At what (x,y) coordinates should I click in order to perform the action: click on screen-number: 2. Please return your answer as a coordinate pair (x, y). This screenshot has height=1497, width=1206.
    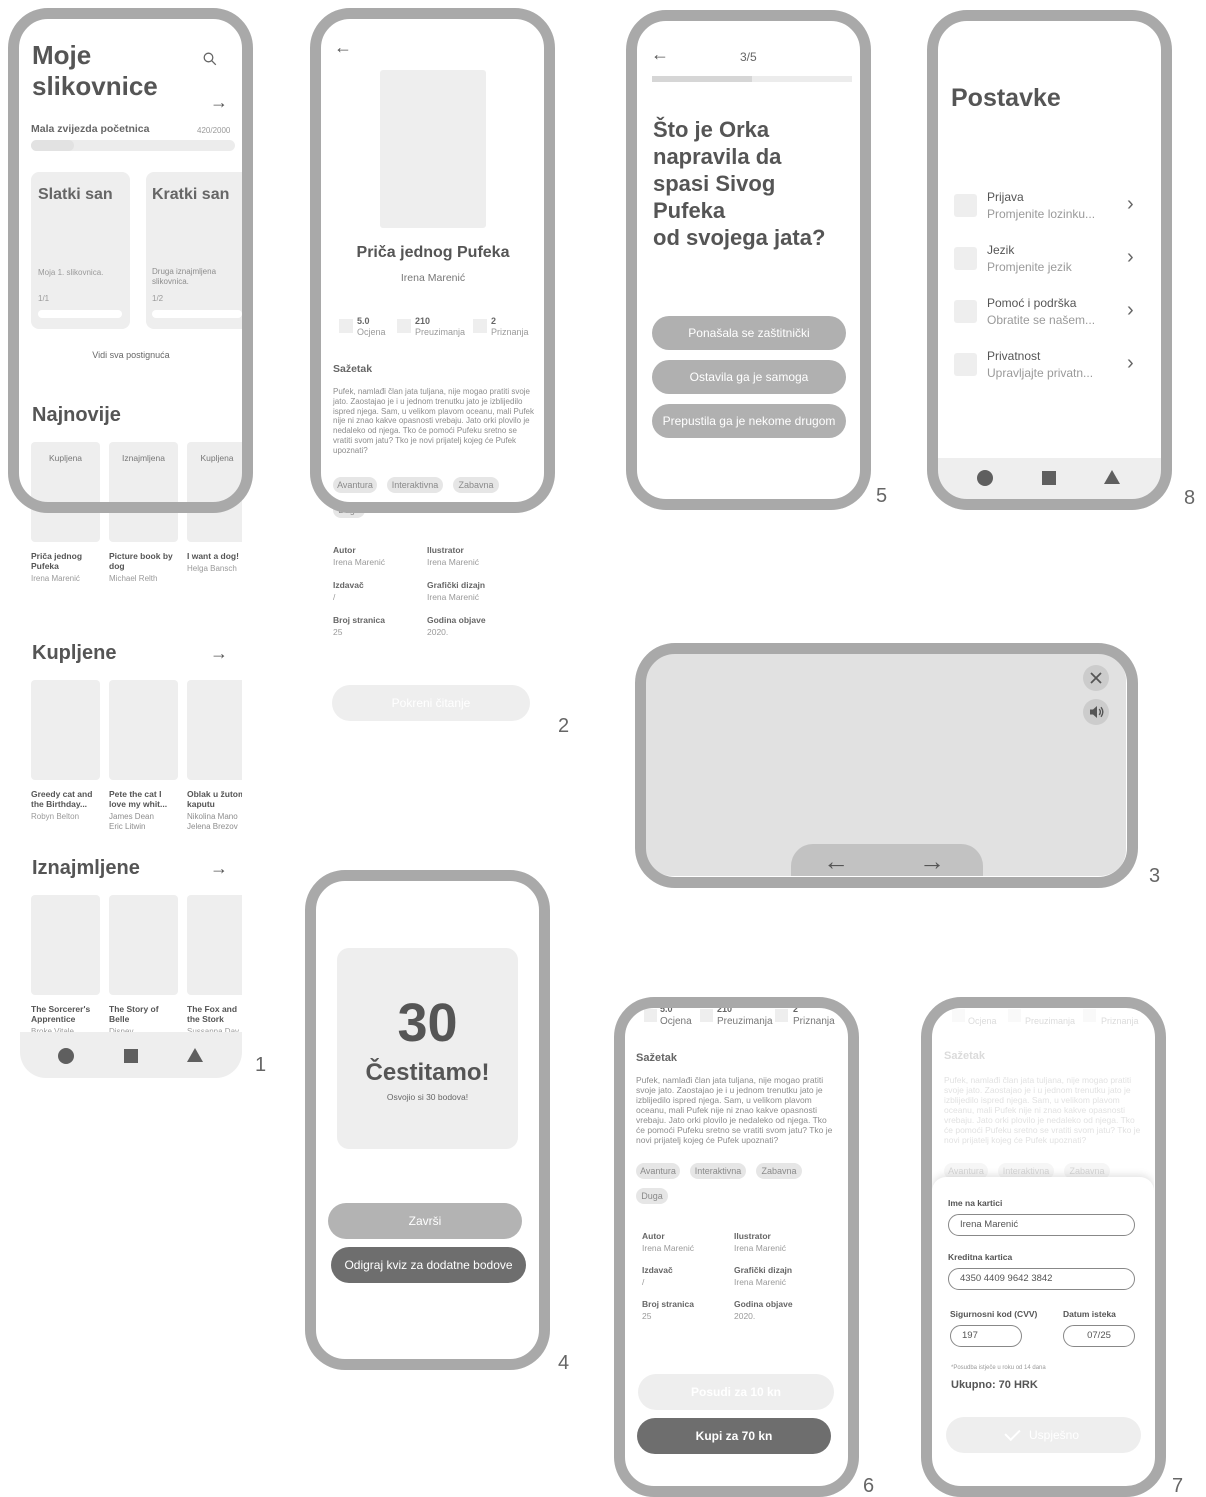
    Looking at the image, I should click on (564, 726).